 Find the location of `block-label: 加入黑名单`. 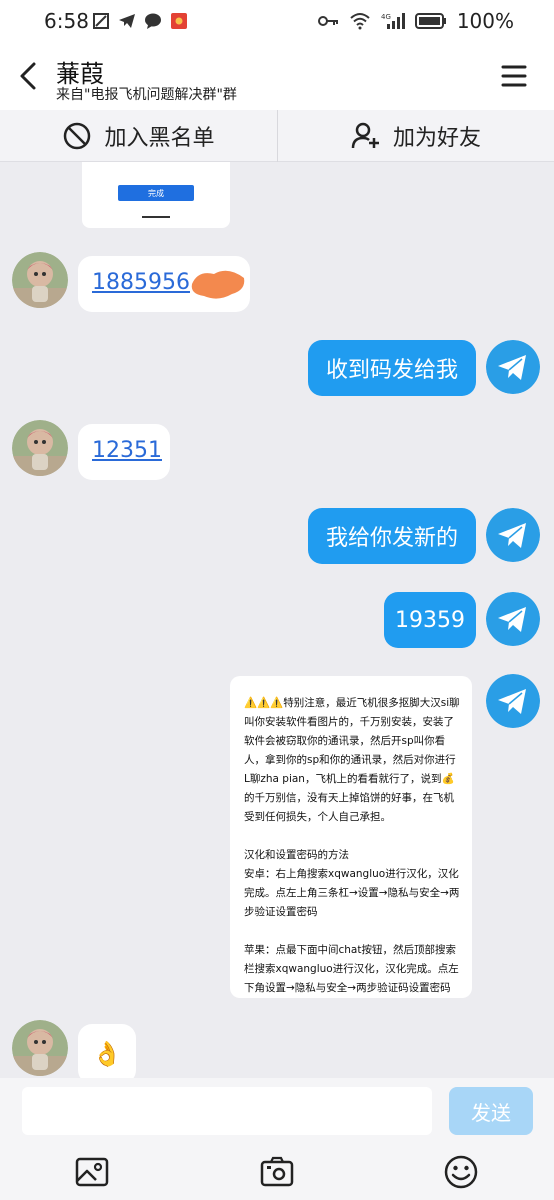

block-label: 加入黑名单 is located at coordinates (159, 138).